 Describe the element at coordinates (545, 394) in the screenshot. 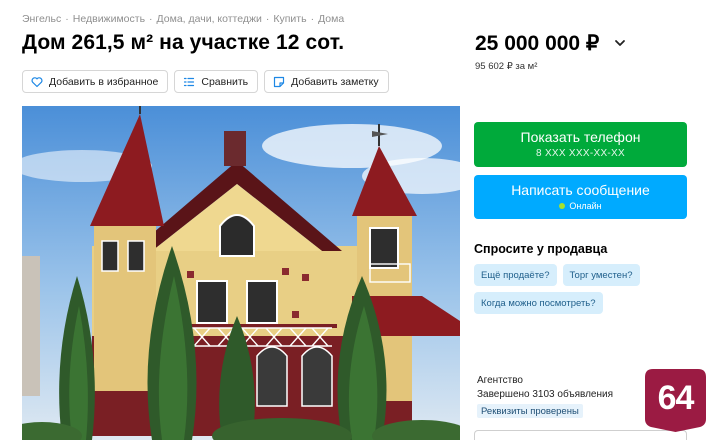

I see `seller-completed-count: Завершено 3103 объявления` at that location.